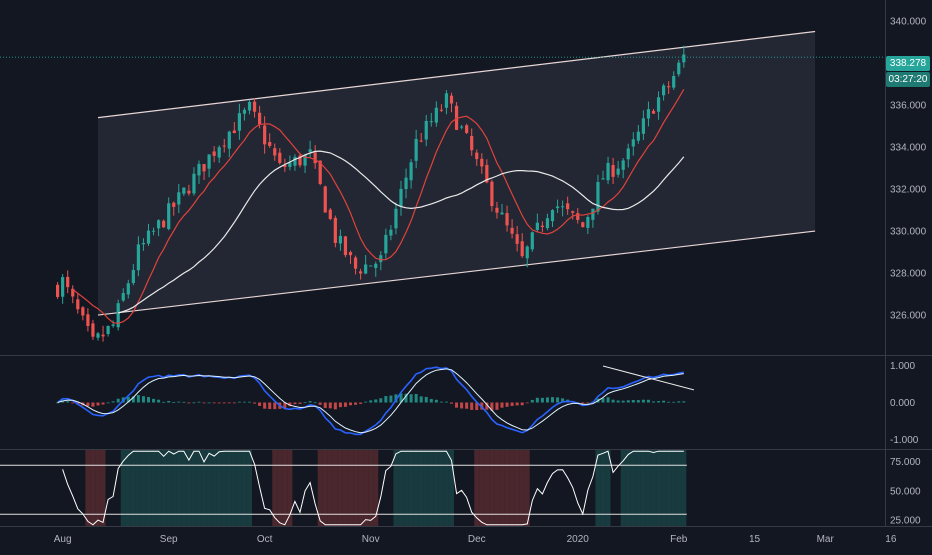 This screenshot has height=555, width=932. I want to click on price-tick-label: 336.000, so click(908, 106).